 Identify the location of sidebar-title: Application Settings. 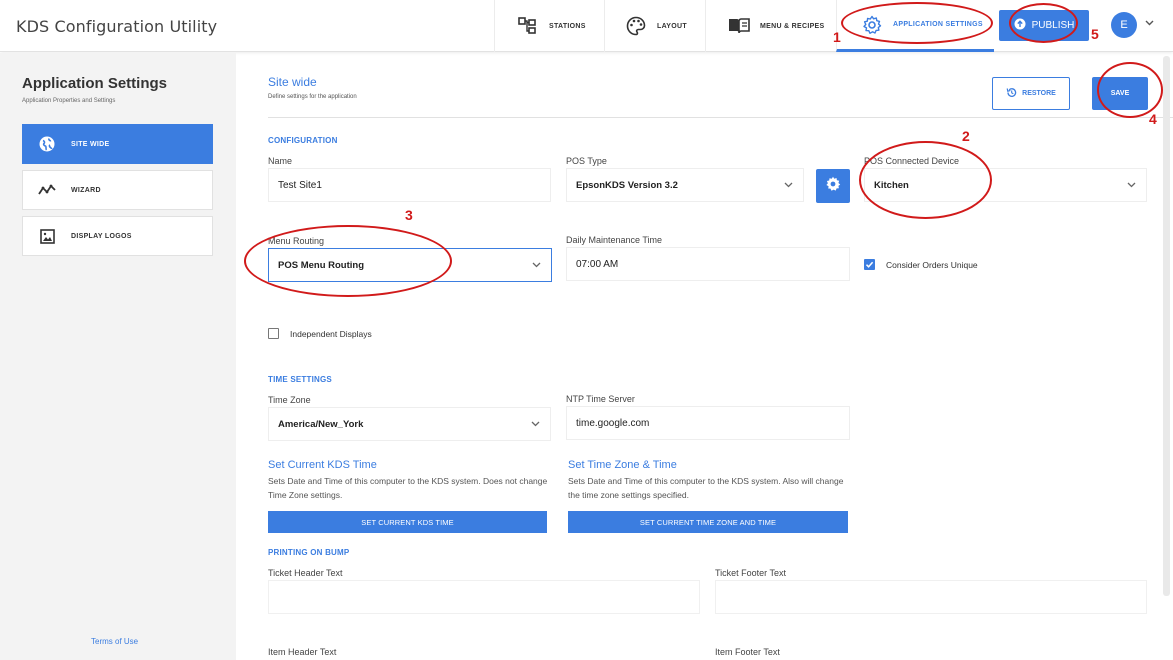
(95, 83).